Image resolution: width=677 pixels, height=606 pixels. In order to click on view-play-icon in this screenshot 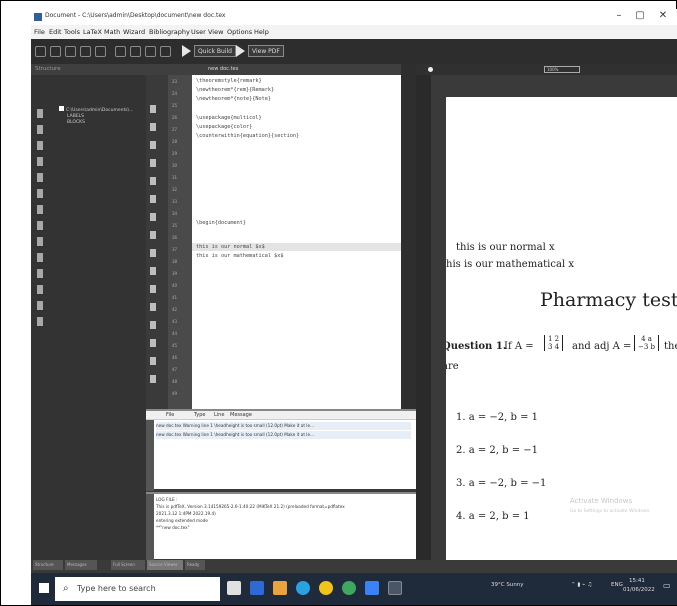, I will do `click(240, 51)`.